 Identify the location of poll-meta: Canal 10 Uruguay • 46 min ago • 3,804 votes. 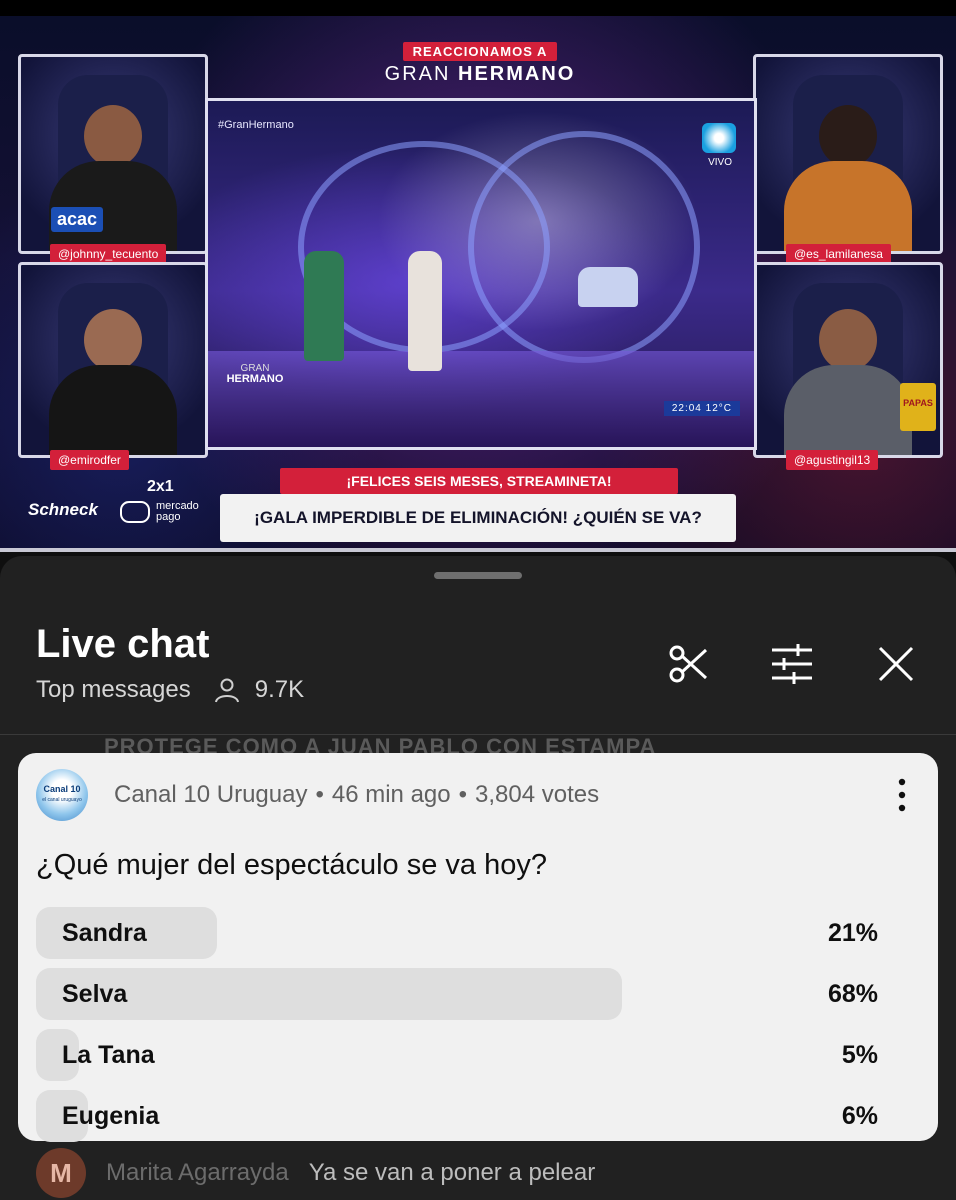
(357, 794).